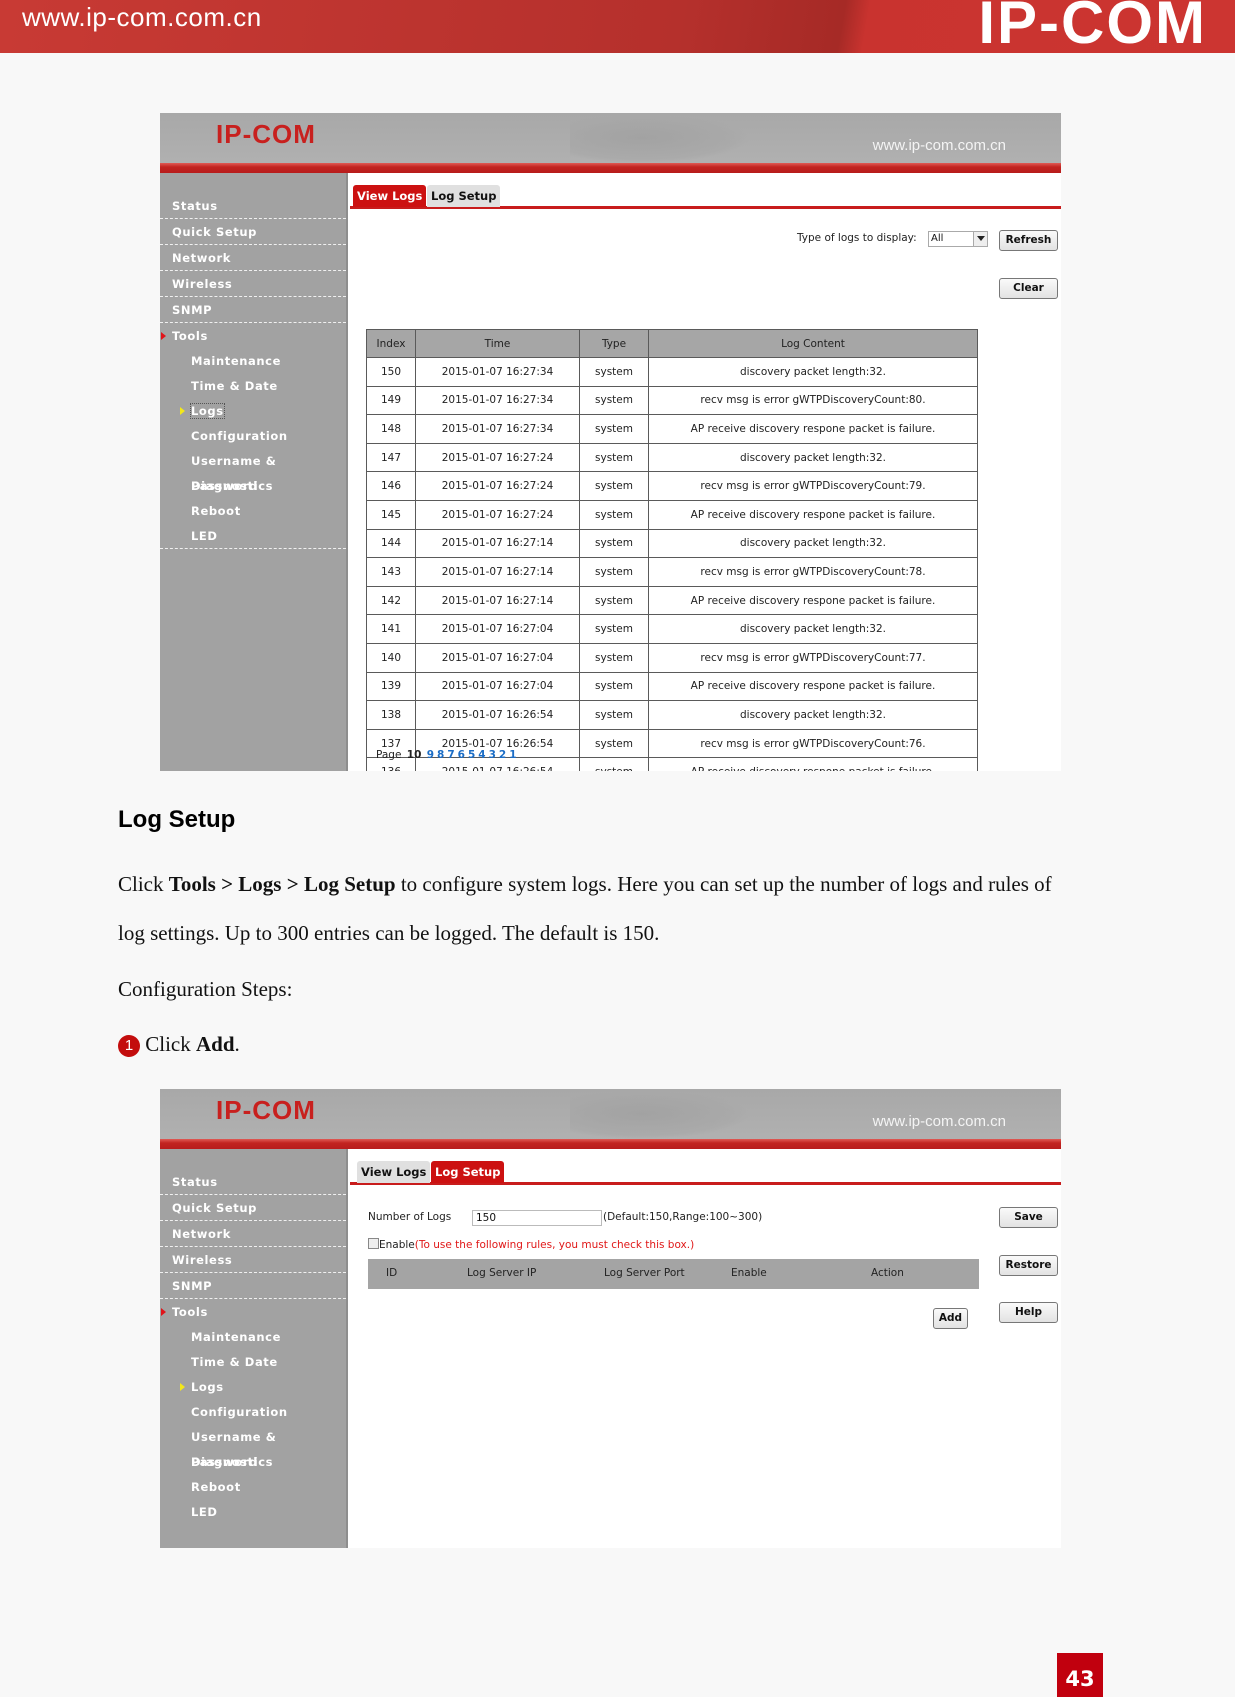 This screenshot has height=1697, width=1235. What do you see at coordinates (195, 1182) in the screenshot?
I see `sidebar-label: Status` at bounding box center [195, 1182].